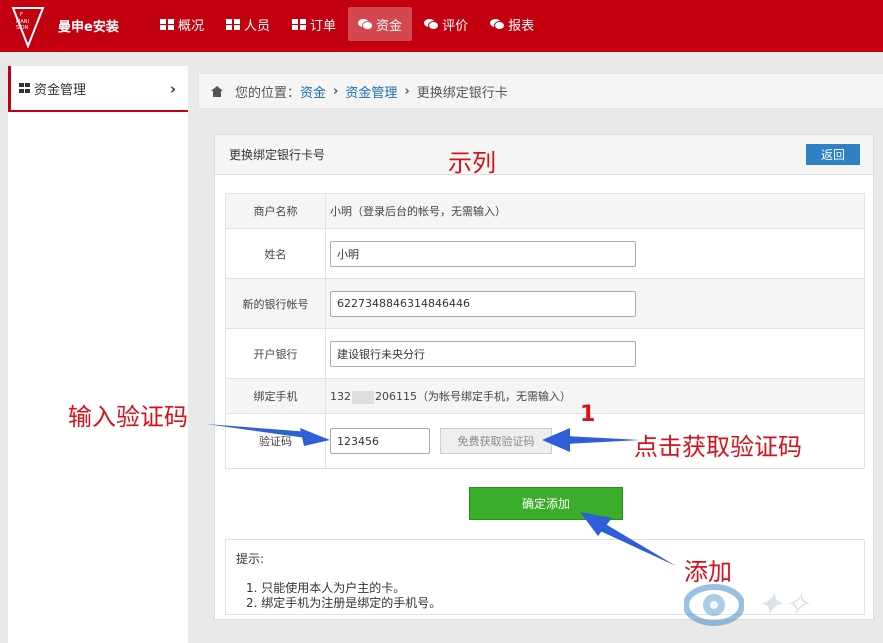 The width and height of the screenshot is (883, 643). I want to click on tips-title: 提示:, so click(250, 559).